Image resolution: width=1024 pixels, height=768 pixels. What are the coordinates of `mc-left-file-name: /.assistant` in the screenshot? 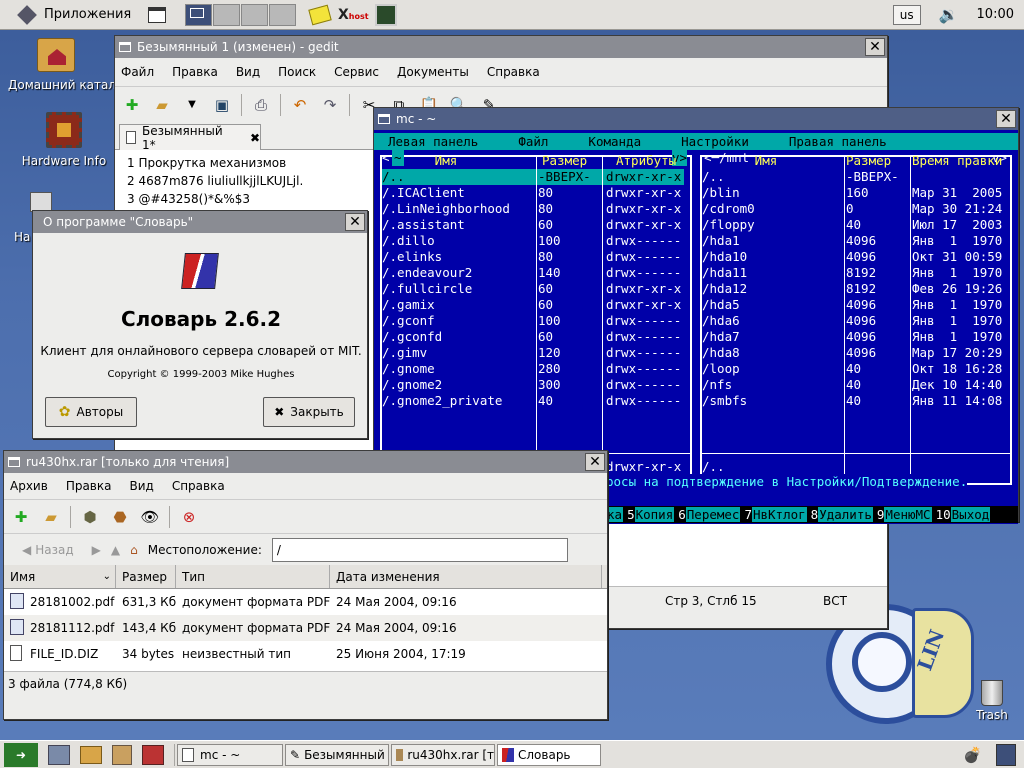 It's located at (423, 225).